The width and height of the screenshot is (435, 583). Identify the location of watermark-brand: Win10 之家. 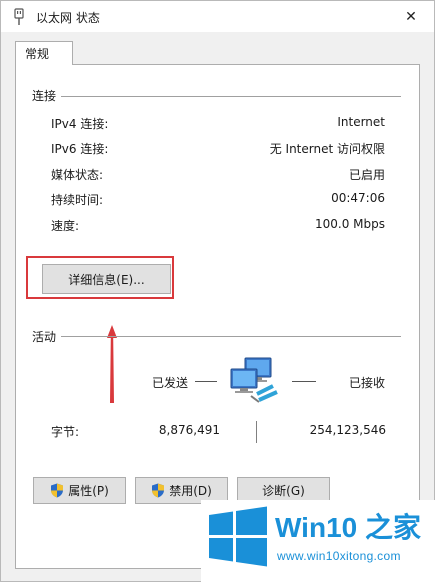
(348, 527).